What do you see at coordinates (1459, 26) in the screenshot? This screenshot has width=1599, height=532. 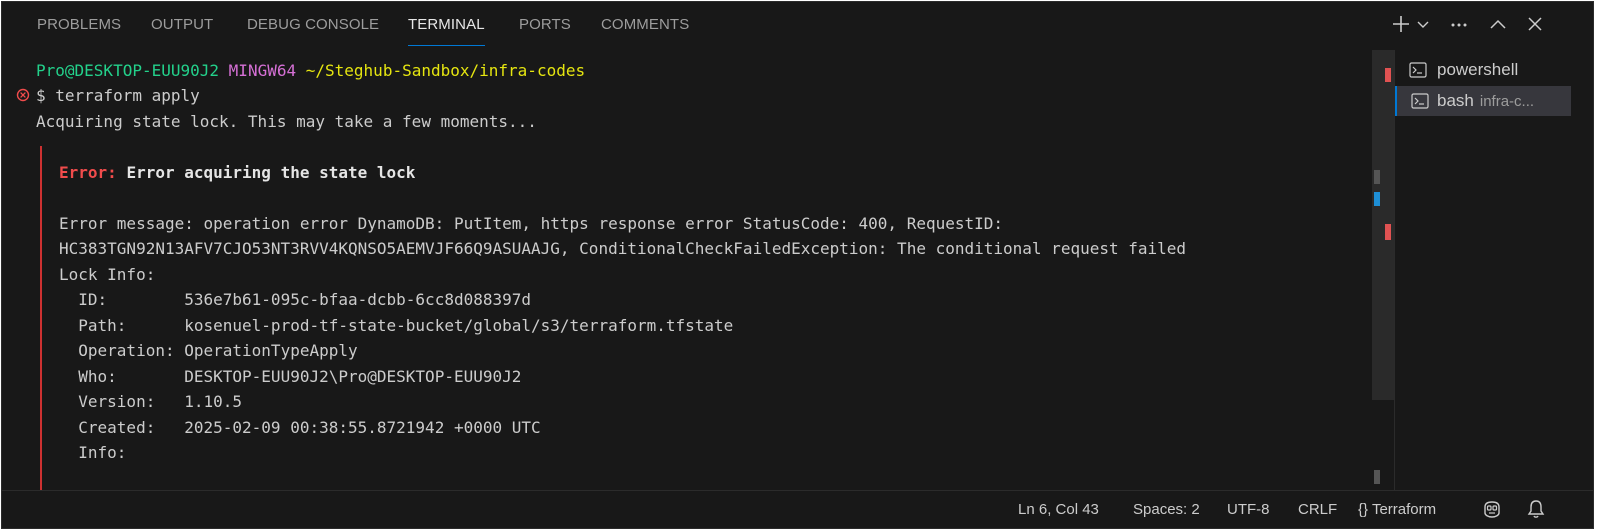 I see `ellipsis-icon` at bounding box center [1459, 26].